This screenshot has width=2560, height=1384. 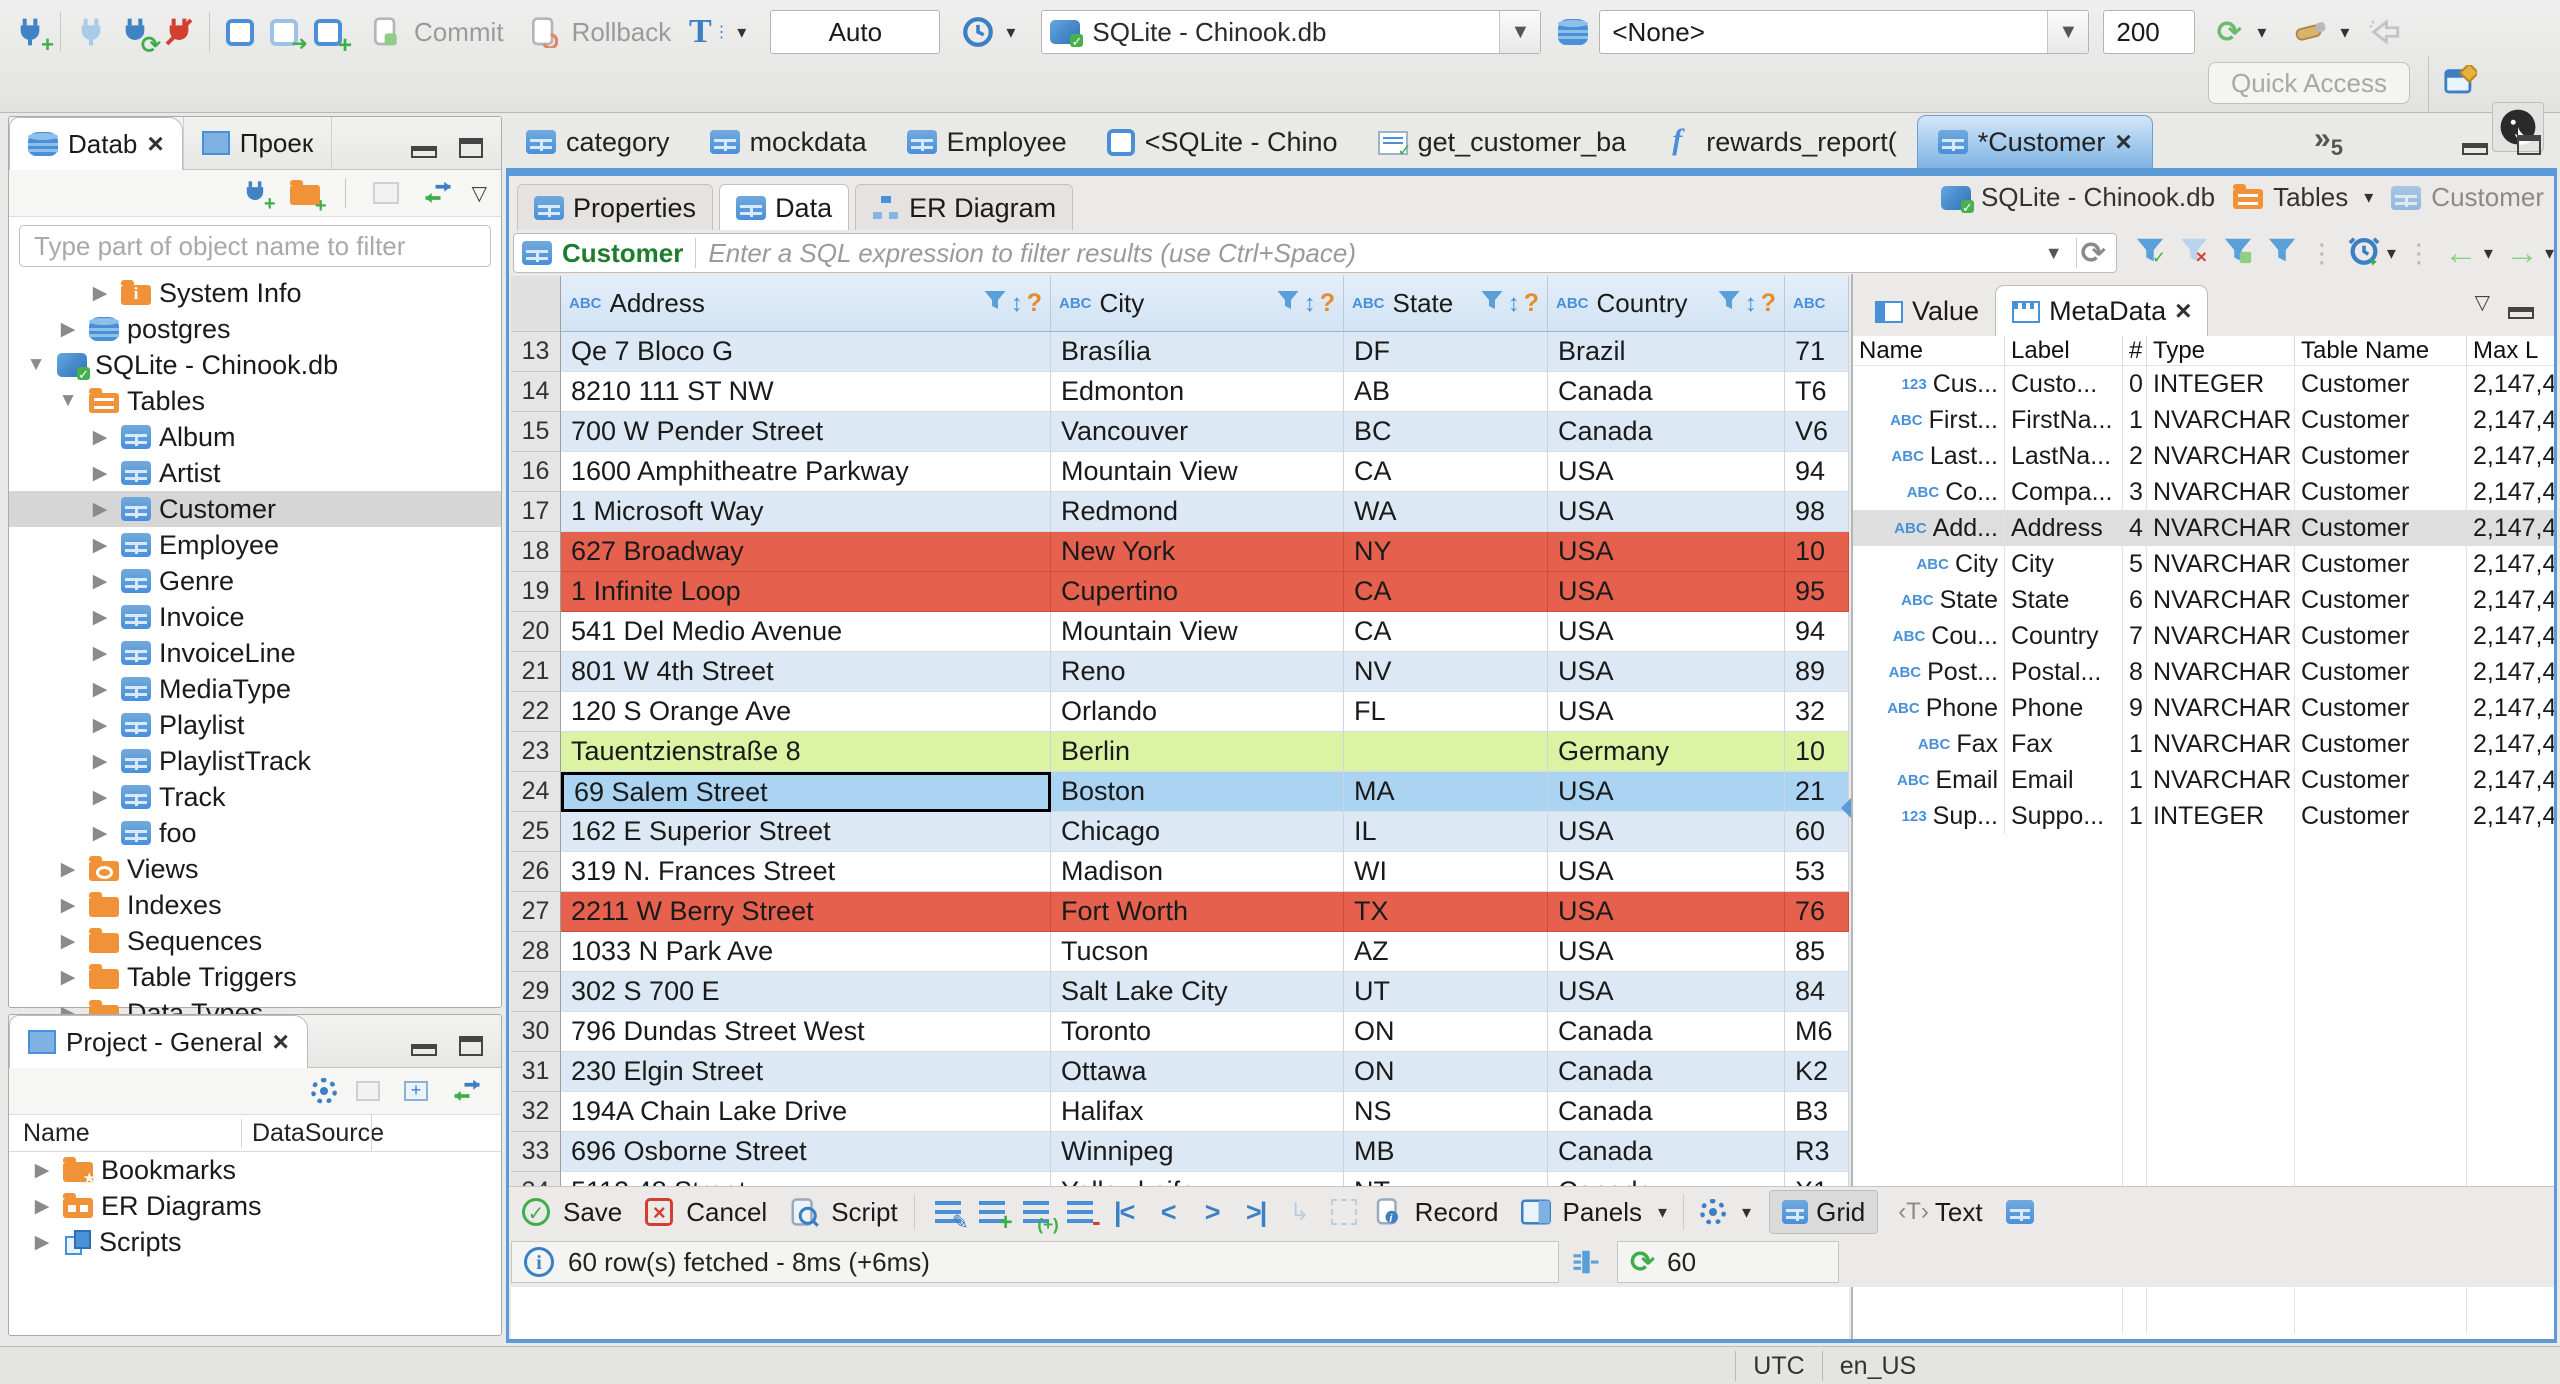 What do you see at coordinates (536, 352) in the screenshot?
I see `row-number: 13` at bounding box center [536, 352].